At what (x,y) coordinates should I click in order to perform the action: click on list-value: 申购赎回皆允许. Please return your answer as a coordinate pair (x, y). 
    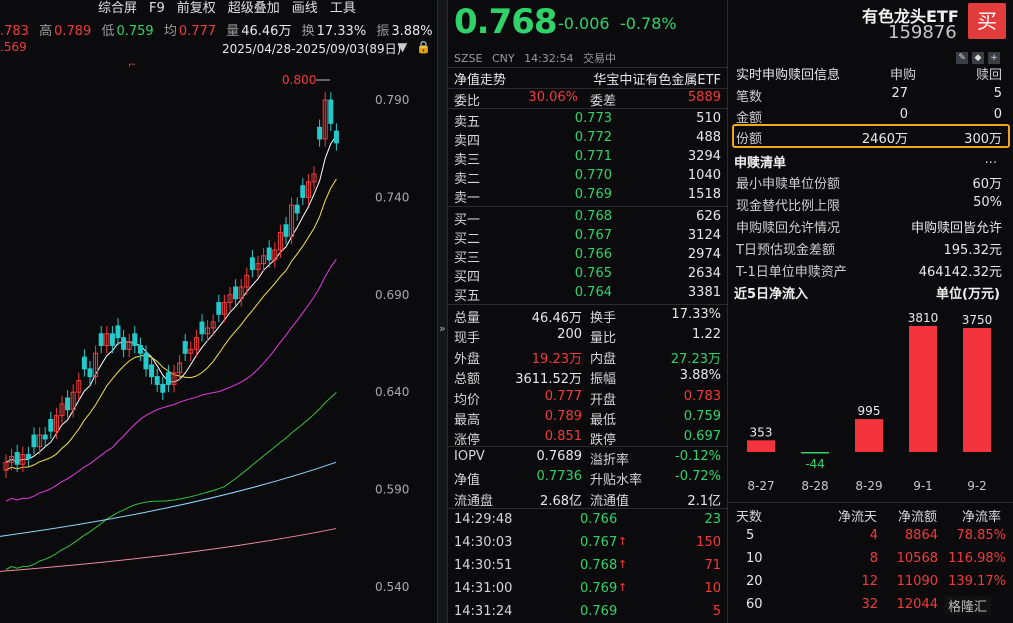
    Looking at the image, I should click on (956, 228).